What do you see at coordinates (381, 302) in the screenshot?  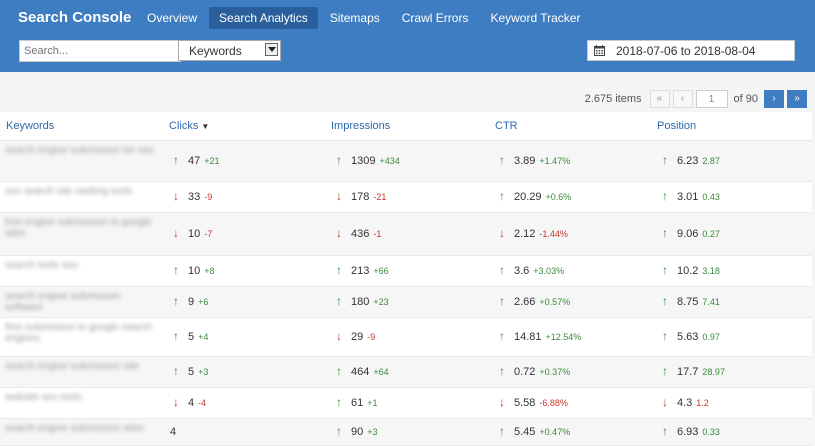 I see `impressions-delta: +23` at bounding box center [381, 302].